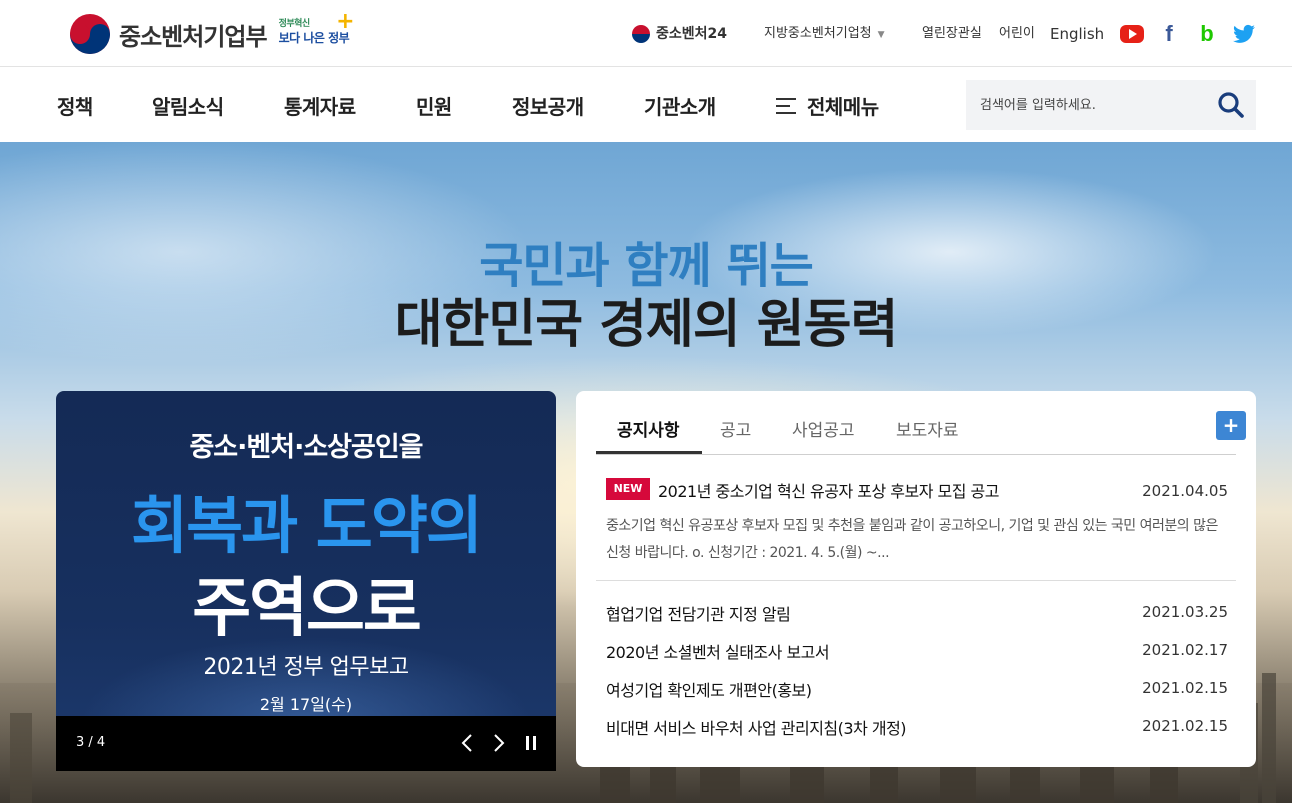 The height and width of the screenshot is (803, 1292). I want to click on notice-title: 여성기업 확인제도 개편안(홍보), so click(709, 689).